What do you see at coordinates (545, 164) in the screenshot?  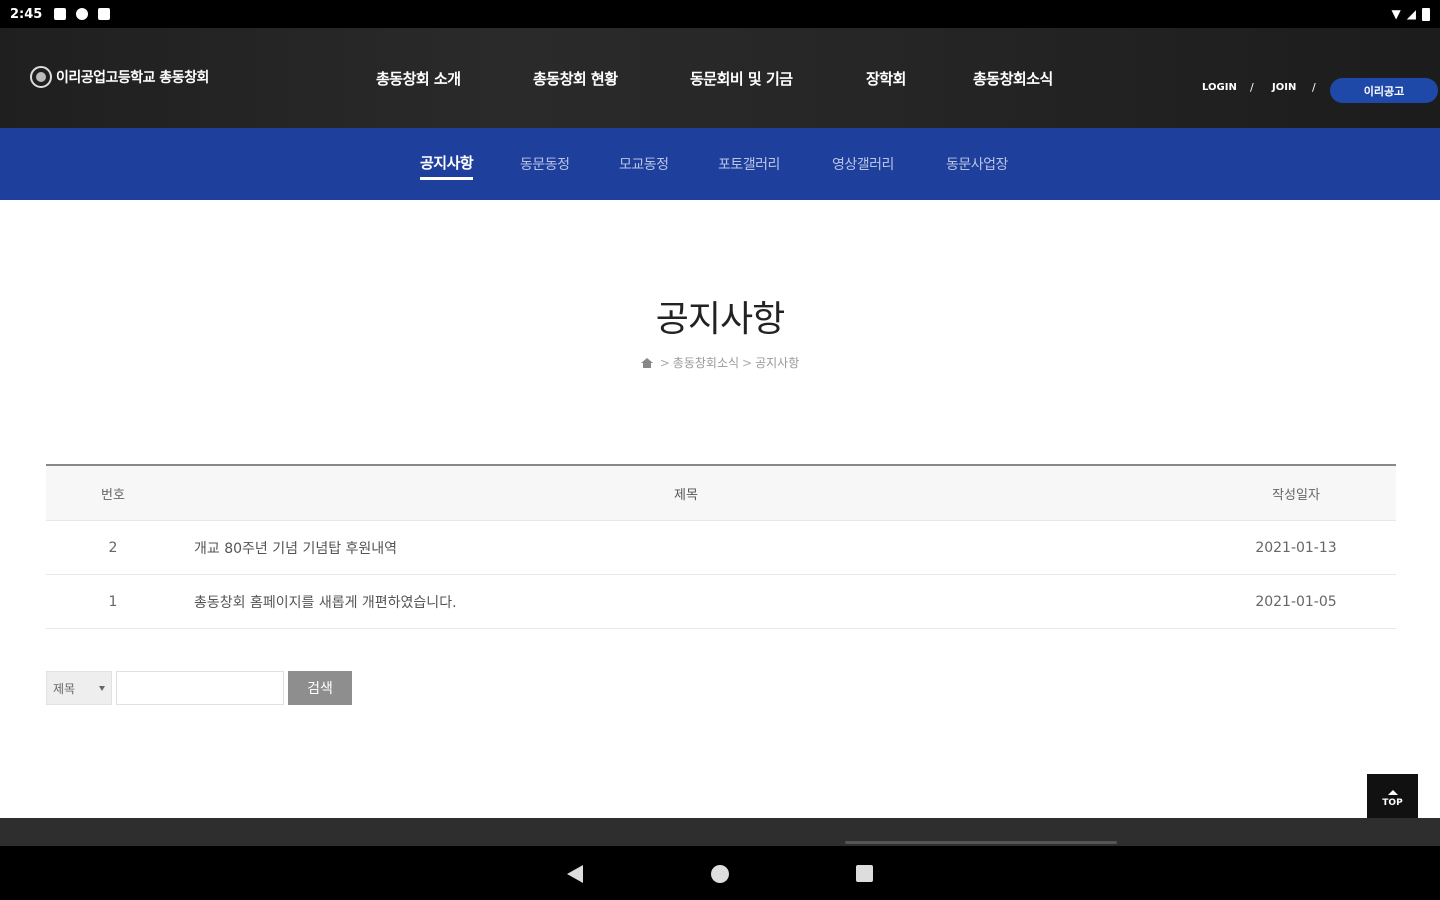 I see `sub-nav-alumni-news: 동문동정` at bounding box center [545, 164].